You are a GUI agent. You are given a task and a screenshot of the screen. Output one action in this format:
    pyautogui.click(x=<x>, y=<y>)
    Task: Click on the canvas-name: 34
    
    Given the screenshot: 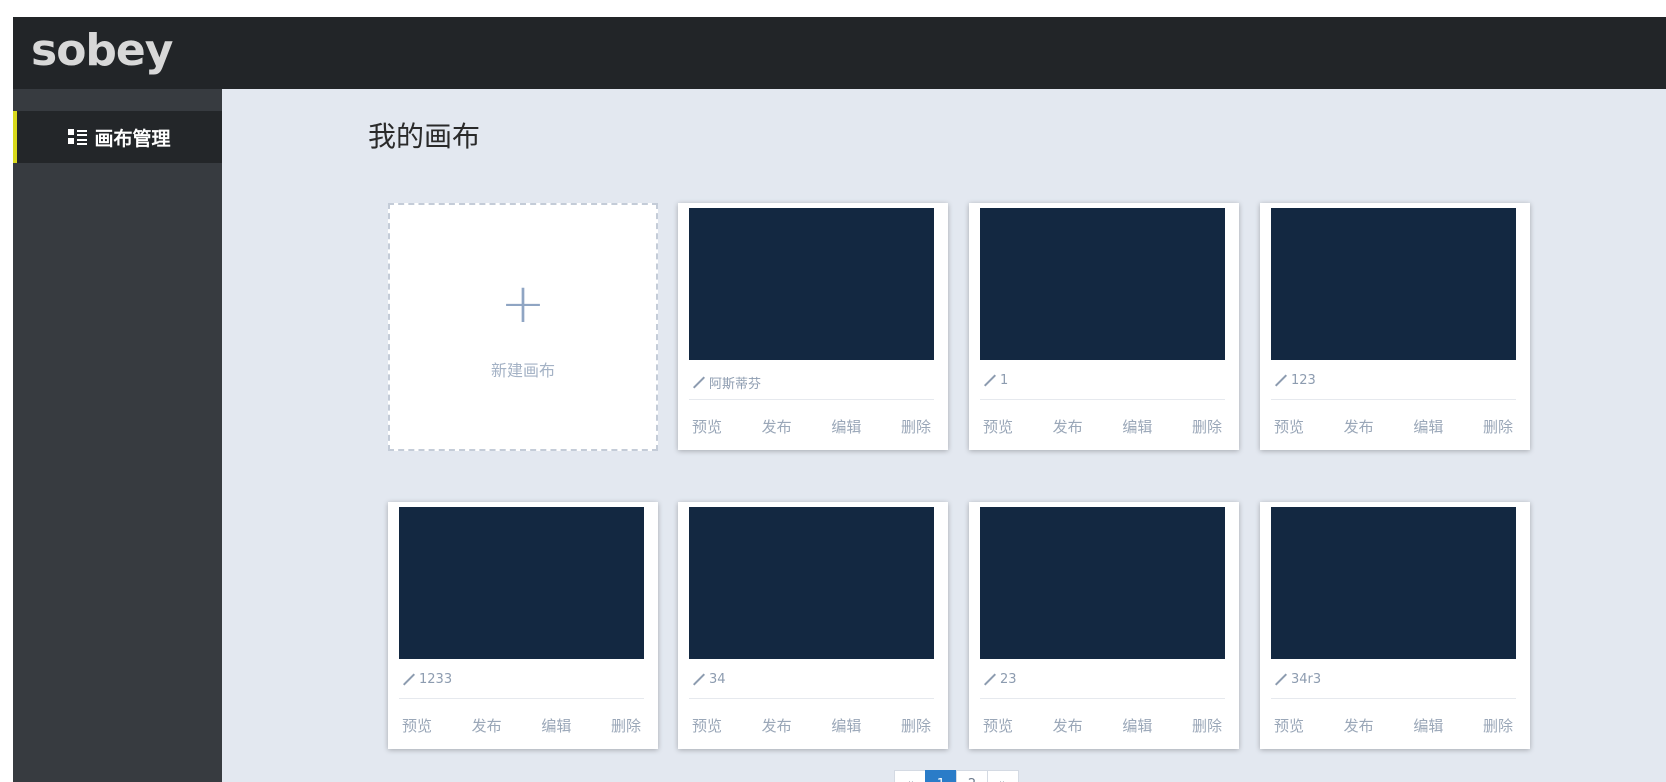 What is the action you would take?
    pyautogui.click(x=709, y=679)
    